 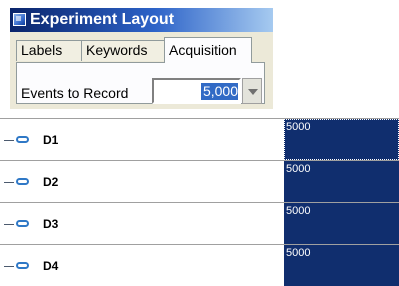 I want to click on row-label-cell: D1, so click(x=142, y=139).